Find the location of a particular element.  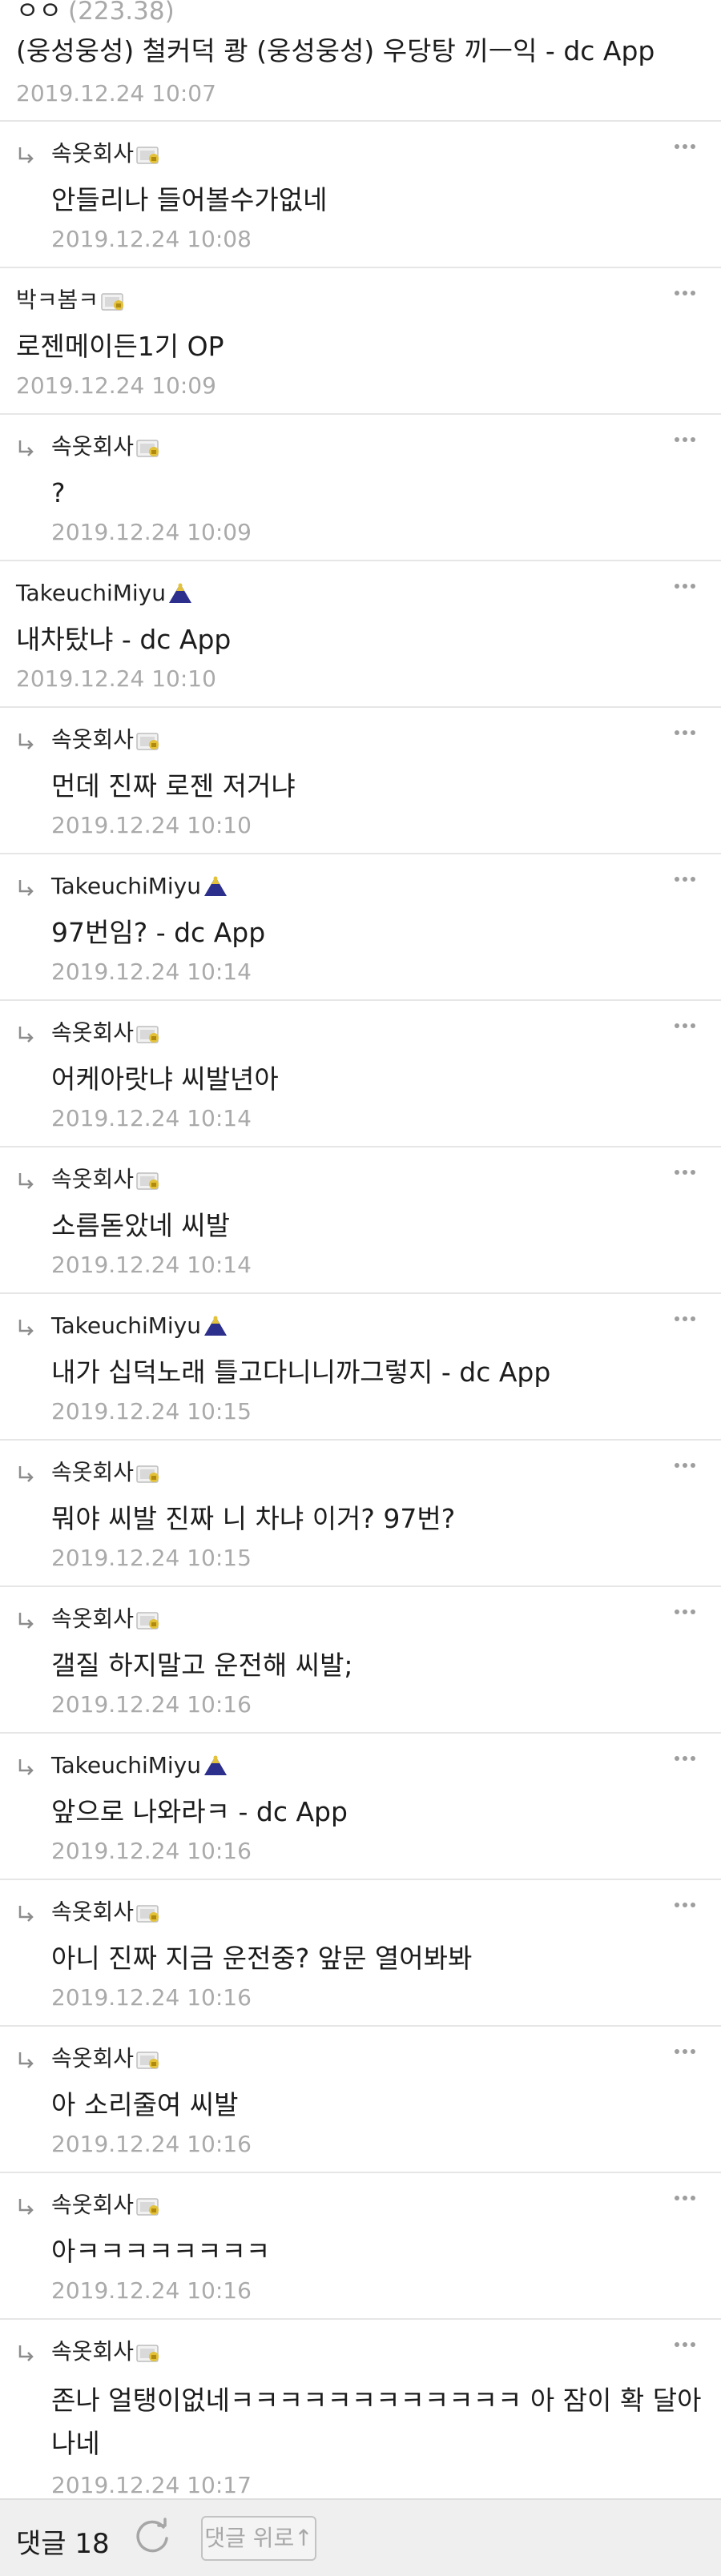

comment-item: 속옷회사 아ㅋㅋㅋㅋㅋㅋㅋㅋ 2019.12.24 10:16 is located at coordinates (360, 2246).